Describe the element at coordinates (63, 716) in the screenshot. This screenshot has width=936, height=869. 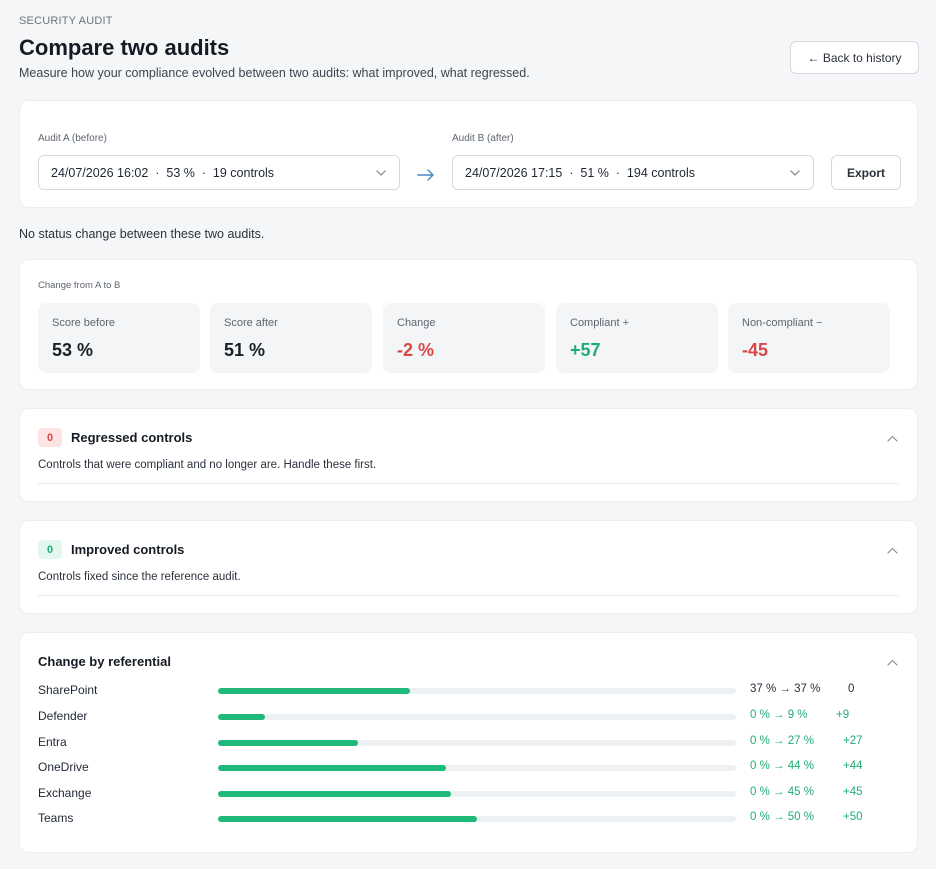
I see `referential-name: Defender` at that location.